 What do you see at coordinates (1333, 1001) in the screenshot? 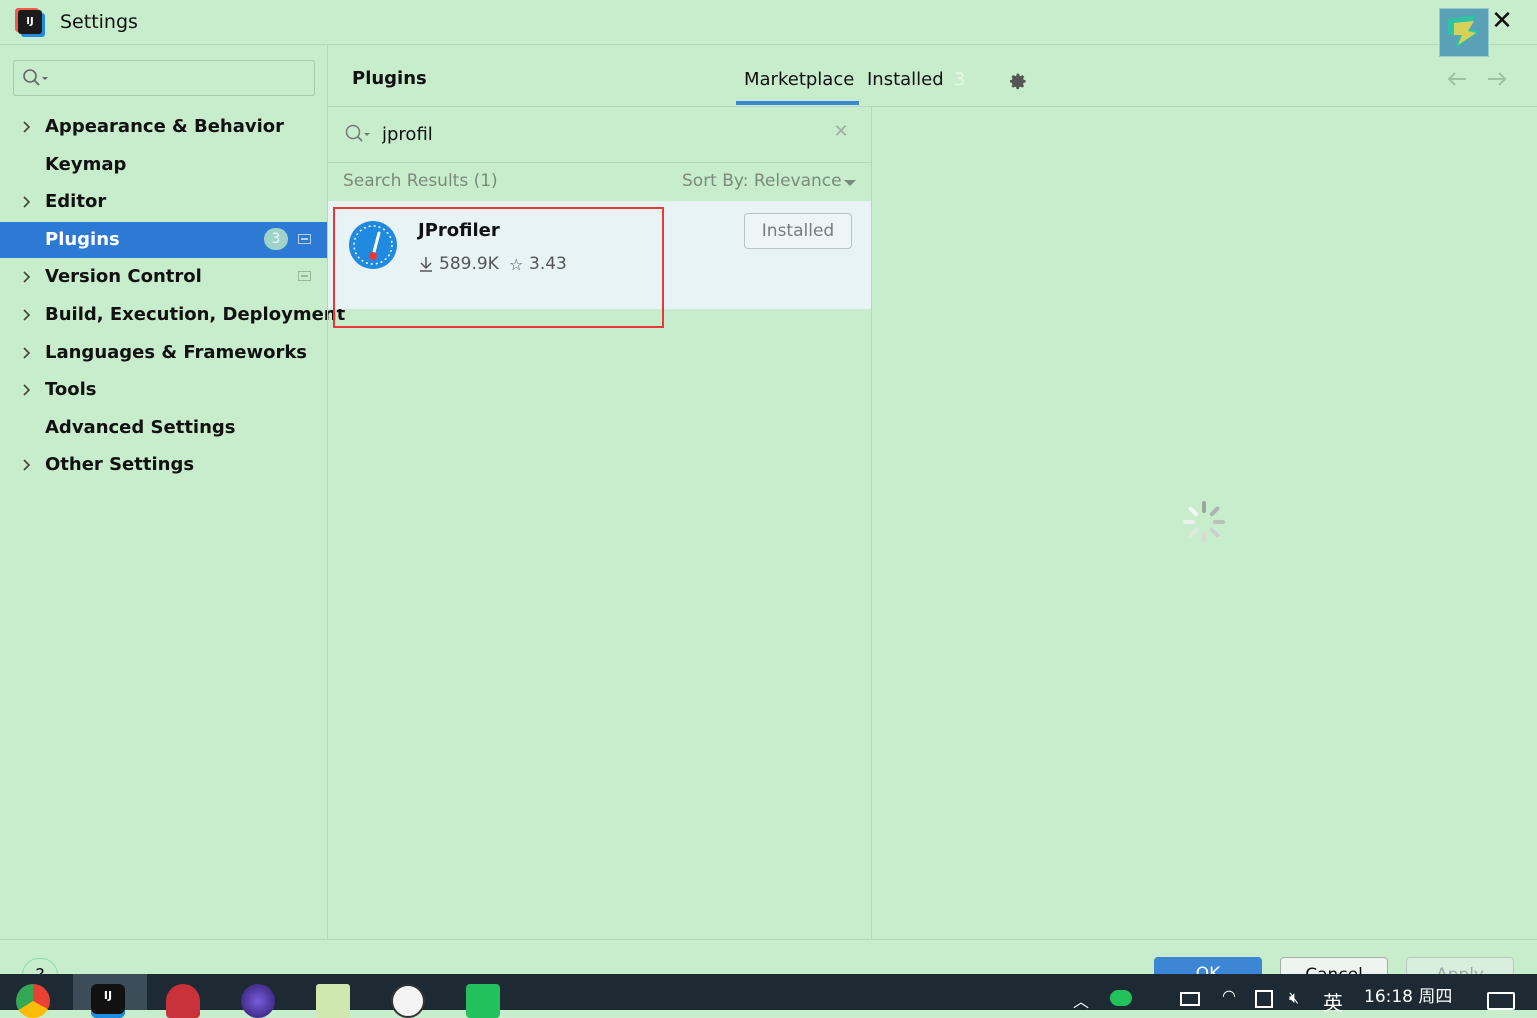
I see `ime-indicator: 英` at bounding box center [1333, 1001].